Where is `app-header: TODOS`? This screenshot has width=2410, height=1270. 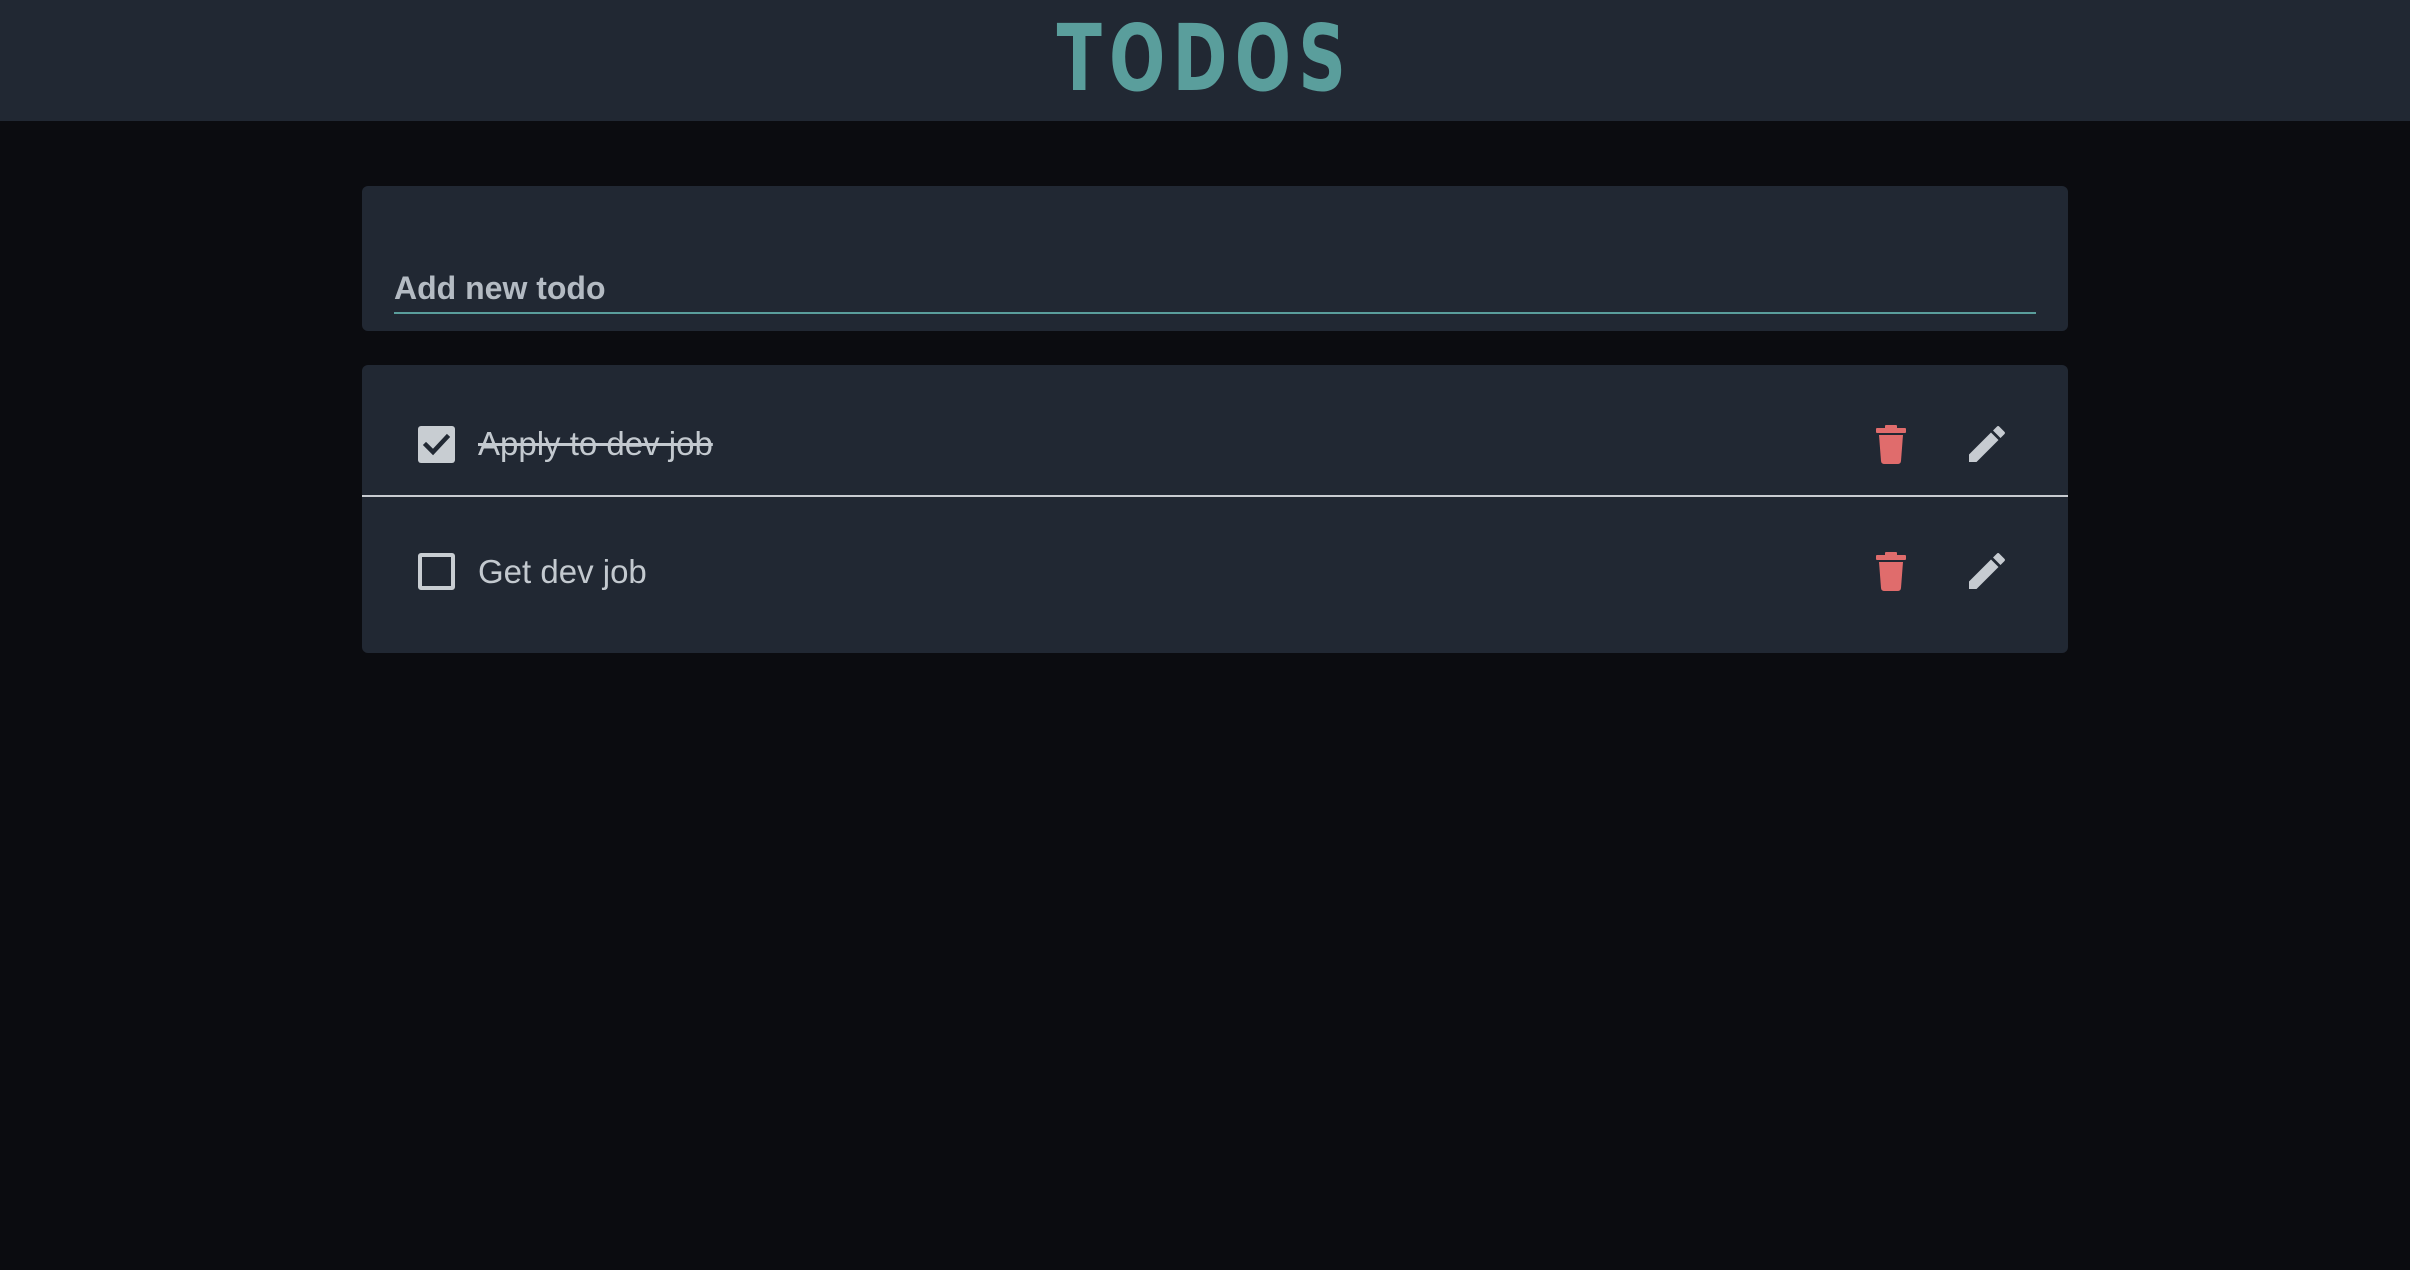 app-header: TODOS is located at coordinates (1205, 60).